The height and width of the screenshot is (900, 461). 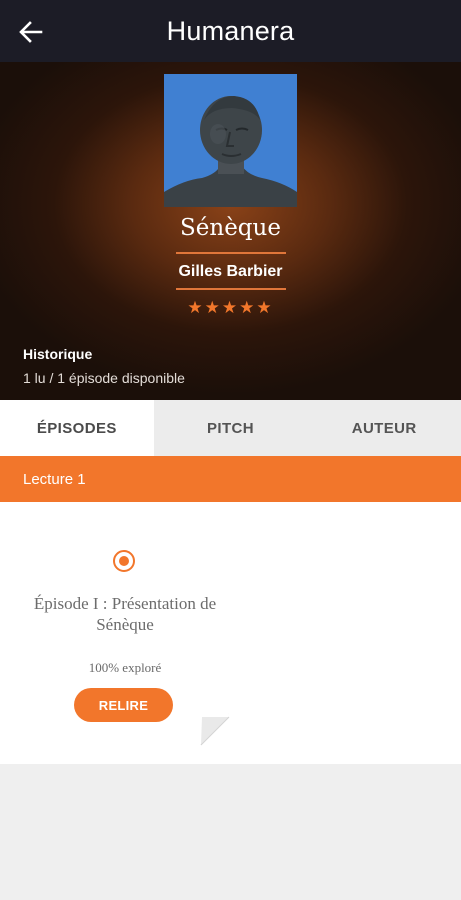 I want to click on episode-progress: 100% exploré, so click(x=125, y=667).